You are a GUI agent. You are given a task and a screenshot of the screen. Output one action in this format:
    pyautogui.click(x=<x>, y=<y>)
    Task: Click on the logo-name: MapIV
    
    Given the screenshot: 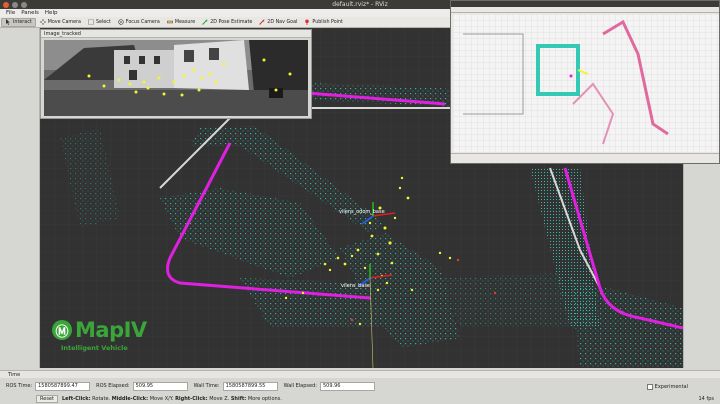 What is the action you would take?
    pyautogui.click(x=111, y=330)
    